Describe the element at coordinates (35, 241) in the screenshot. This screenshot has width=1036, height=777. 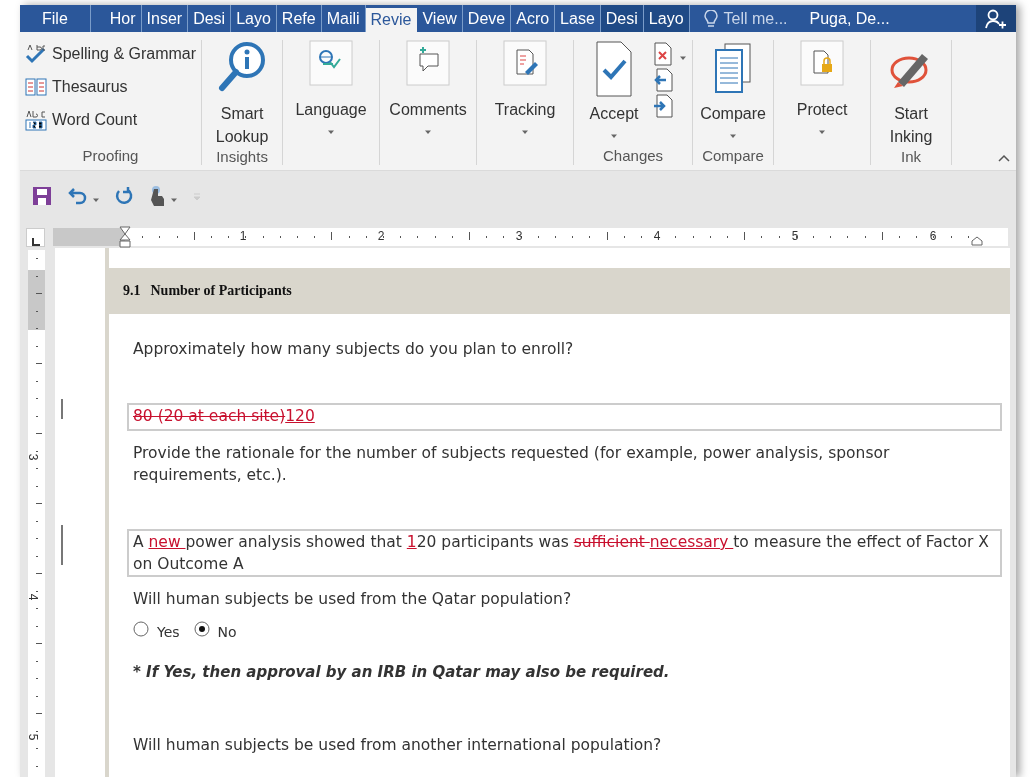
I see `left-tab-icon` at that location.